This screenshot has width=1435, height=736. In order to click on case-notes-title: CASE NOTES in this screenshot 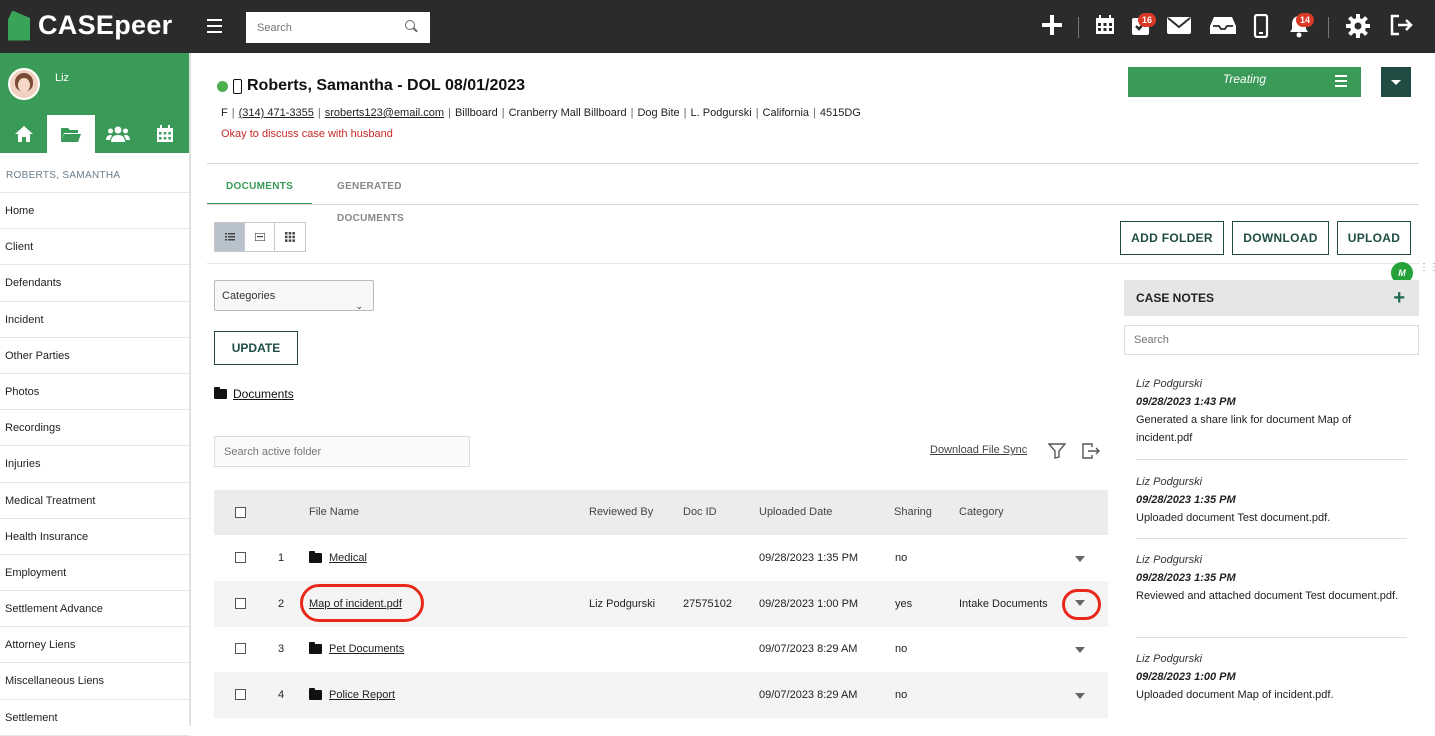, I will do `click(1175, 298)`.